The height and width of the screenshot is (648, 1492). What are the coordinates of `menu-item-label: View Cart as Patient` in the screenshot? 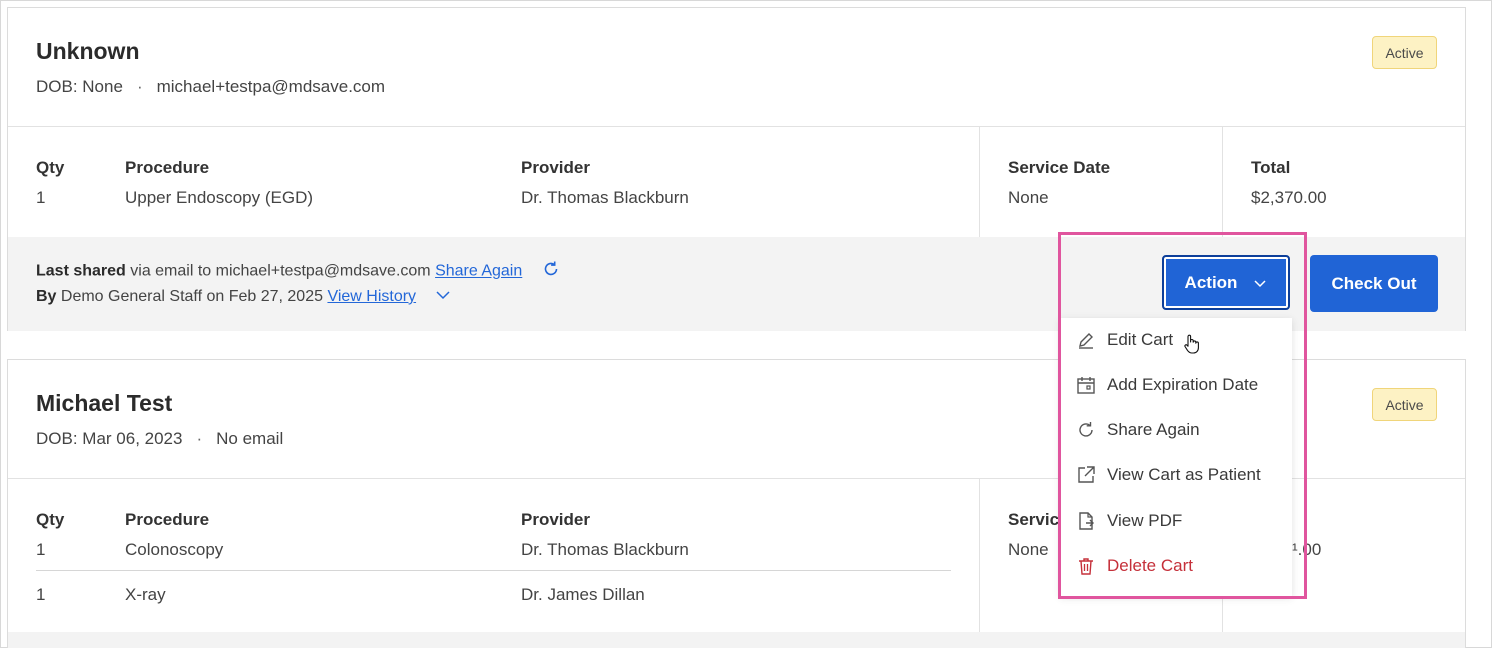 It's located at (1184, 474).